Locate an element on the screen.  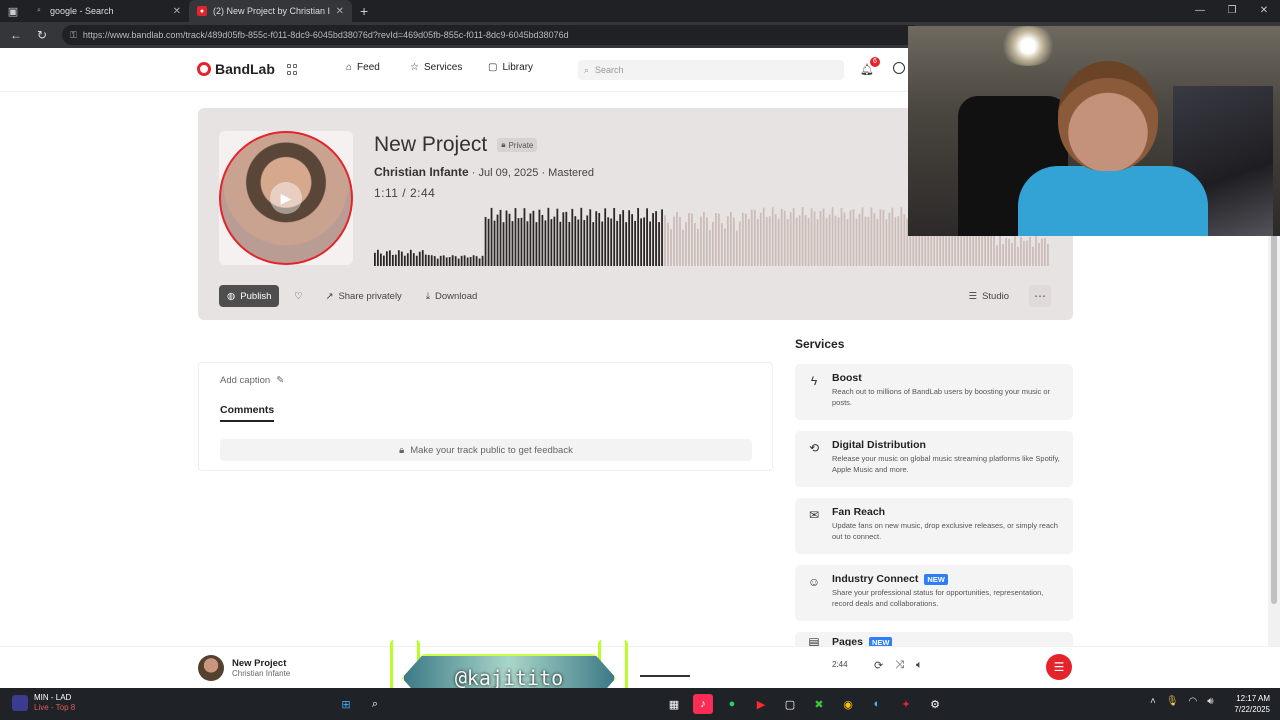
microphone-icon: 🎙︎ is located at coordinates (1172, 701).